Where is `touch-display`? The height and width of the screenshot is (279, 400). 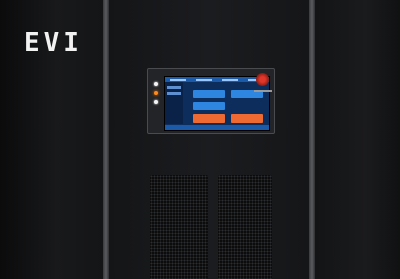
touch-display is located at coordinates (217, 103).